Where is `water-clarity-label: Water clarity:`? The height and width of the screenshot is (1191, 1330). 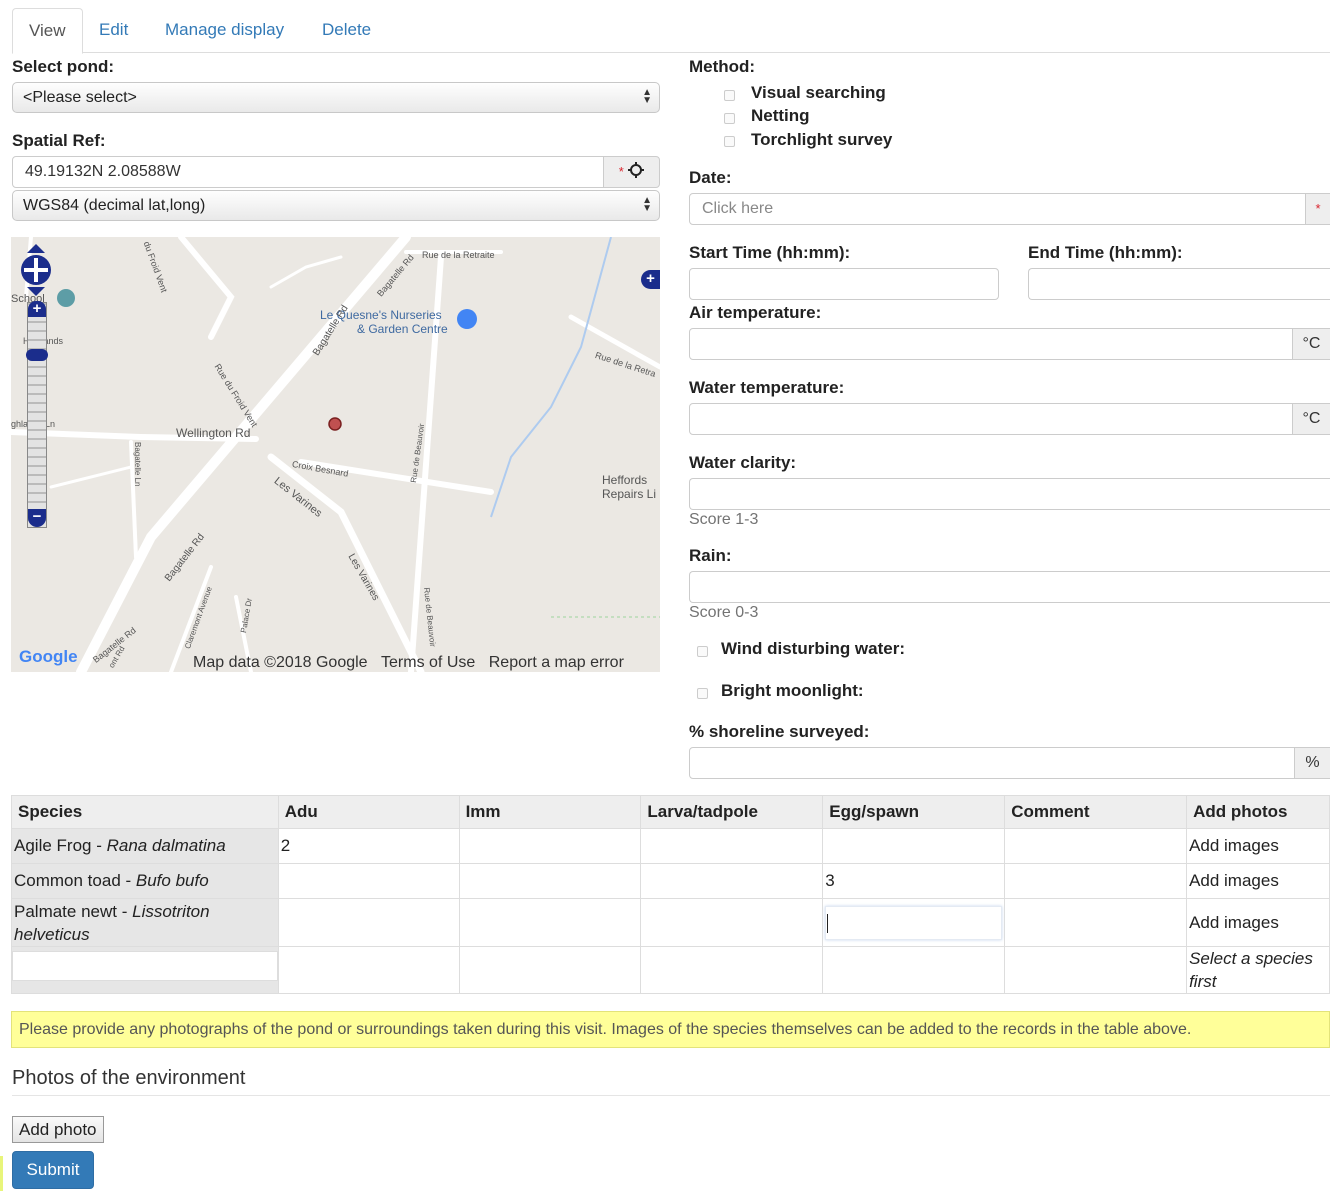 water-clarity-label: Water clarity: is located at coordinates (743, 462).